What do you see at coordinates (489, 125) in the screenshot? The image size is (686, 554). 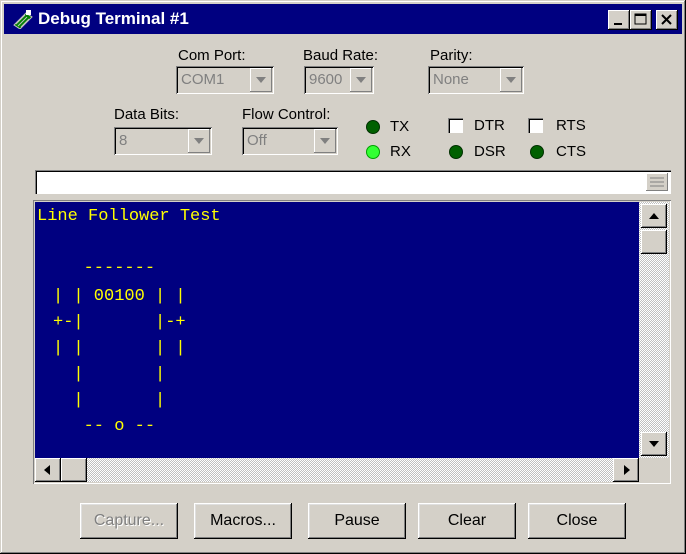 I see `dtr-label: DTR` at bounding box center [489, 125].